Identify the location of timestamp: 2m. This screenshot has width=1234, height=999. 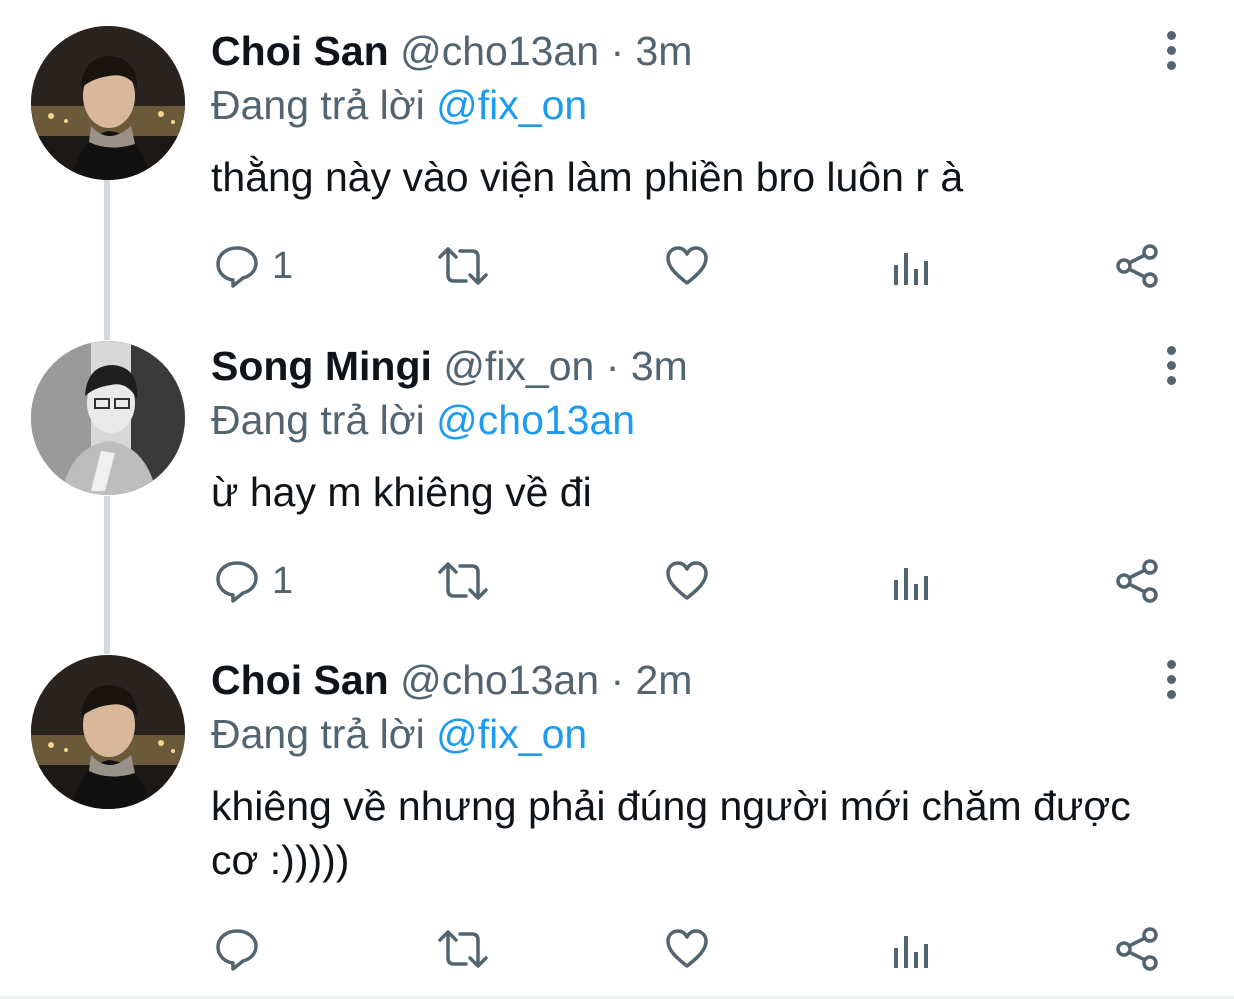
(664, 680).